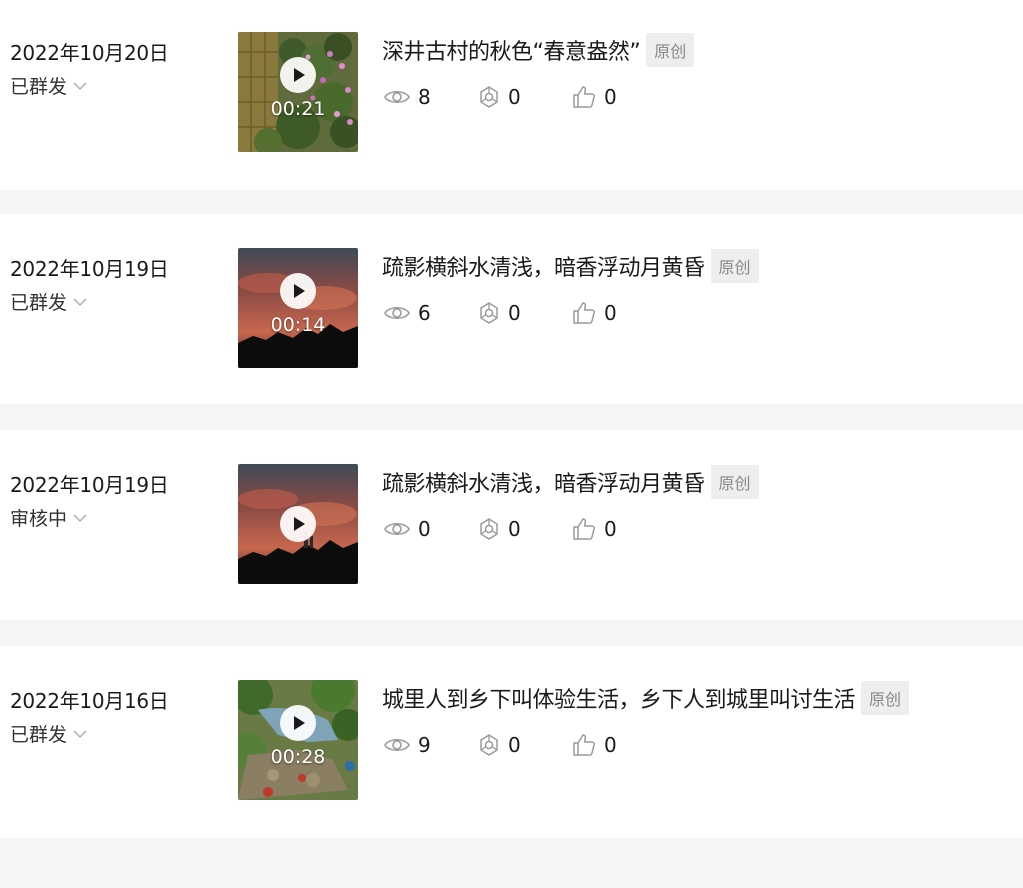  I want to click on video-thumbnail: 00:14, so click(298, 308).